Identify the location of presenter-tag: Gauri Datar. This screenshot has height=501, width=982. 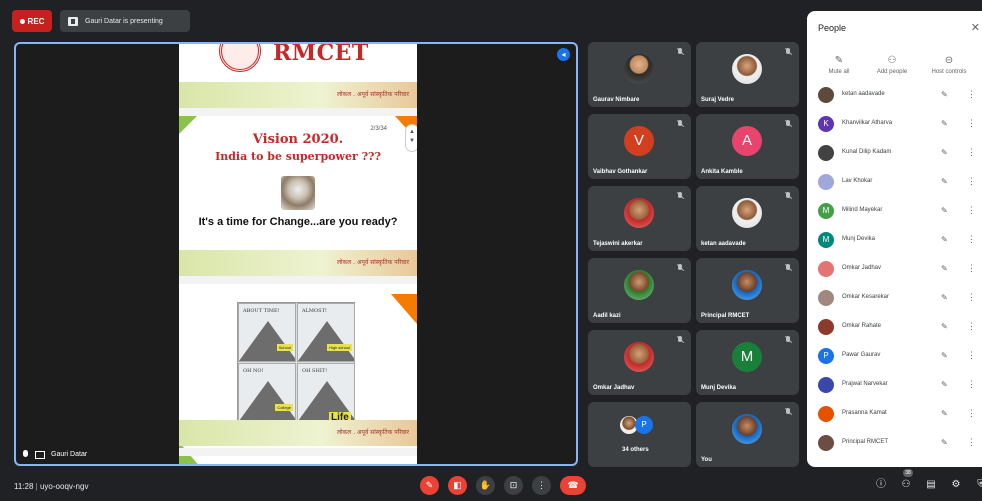
(54, 454).